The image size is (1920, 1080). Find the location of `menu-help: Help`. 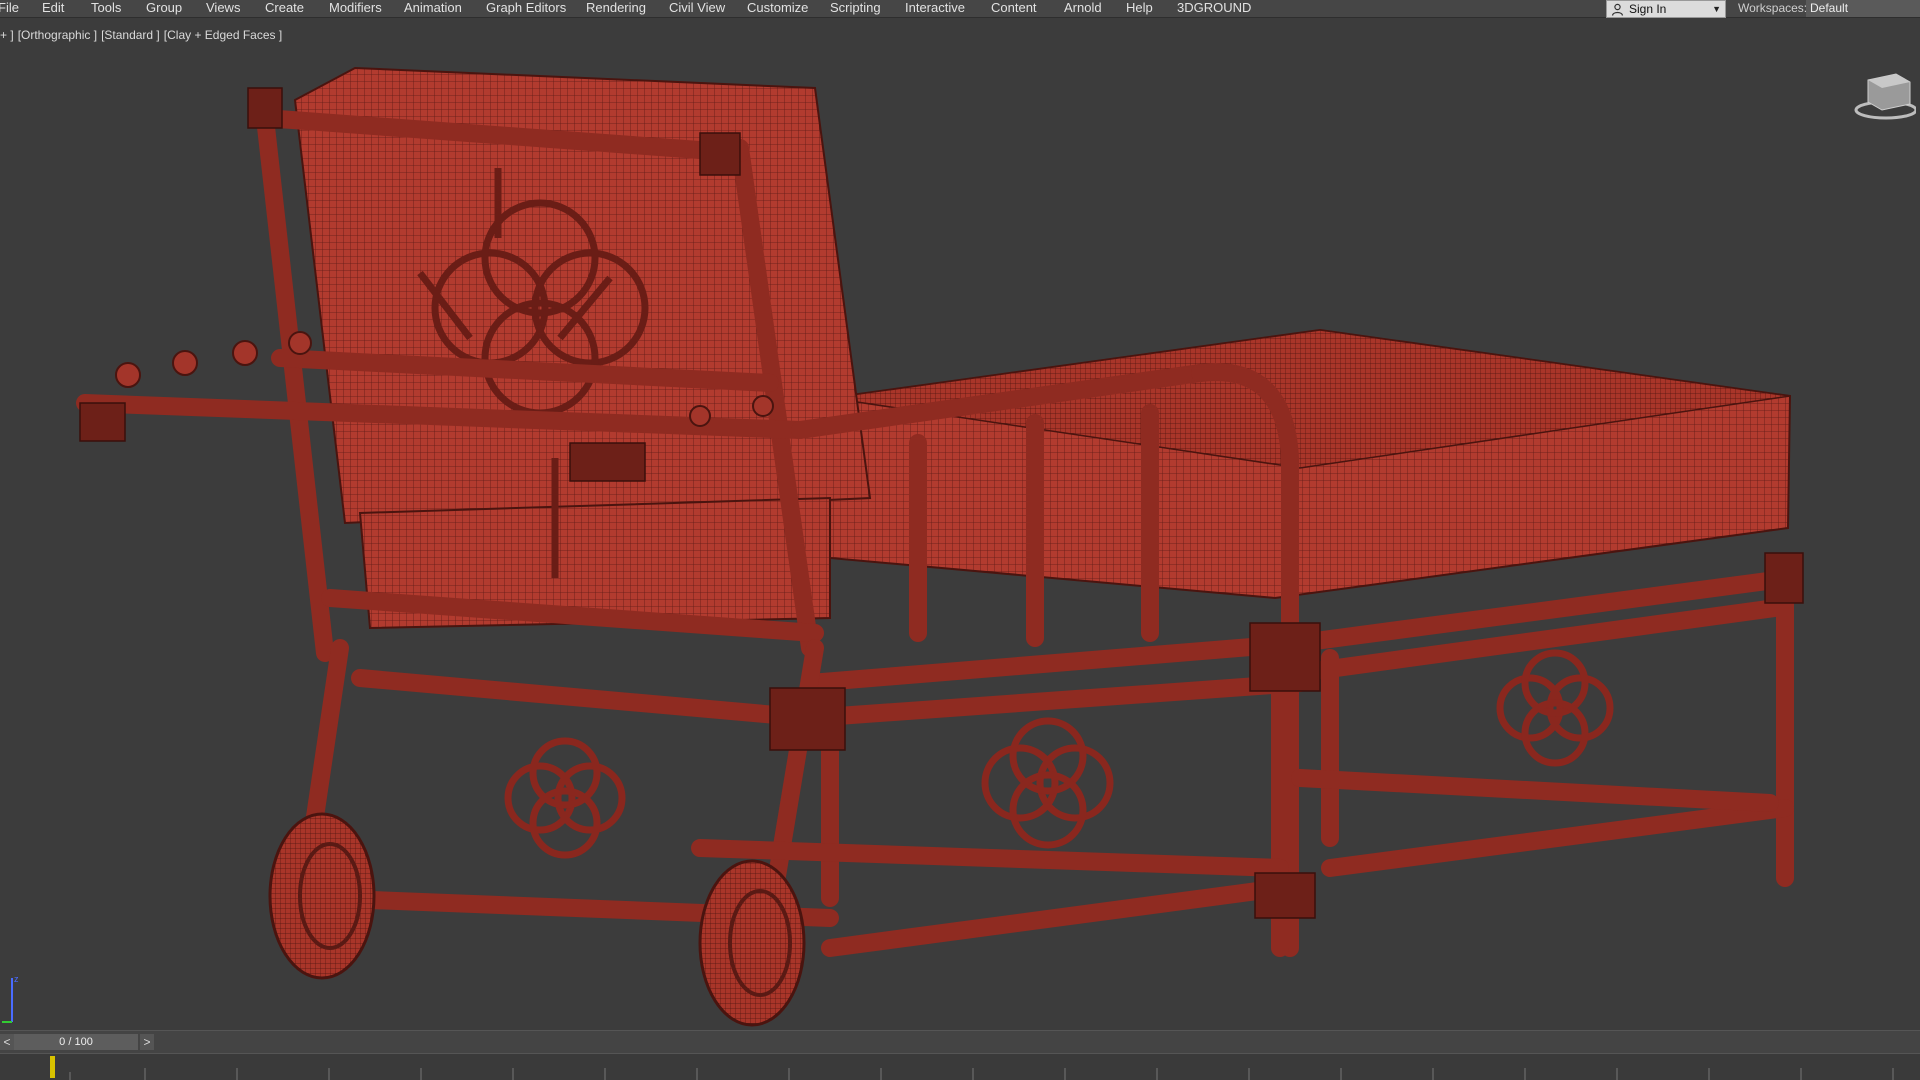

menu-help: Help is located at coordinates (1139, 8).